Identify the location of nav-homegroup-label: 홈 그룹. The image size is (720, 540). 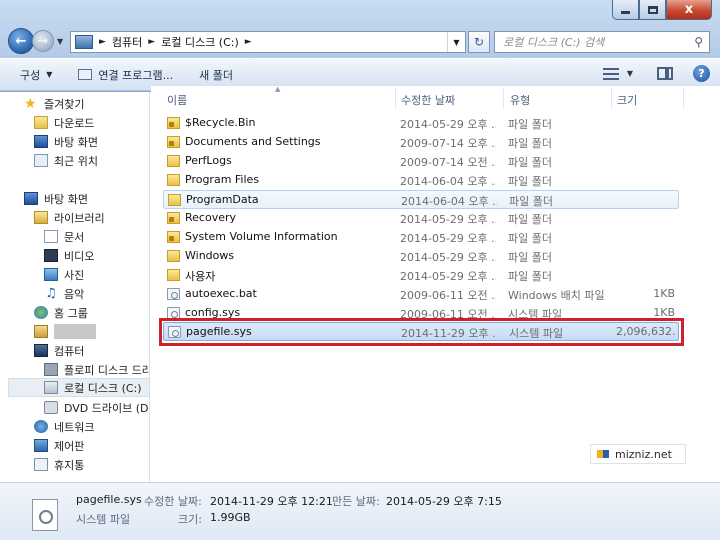
(71, 313).